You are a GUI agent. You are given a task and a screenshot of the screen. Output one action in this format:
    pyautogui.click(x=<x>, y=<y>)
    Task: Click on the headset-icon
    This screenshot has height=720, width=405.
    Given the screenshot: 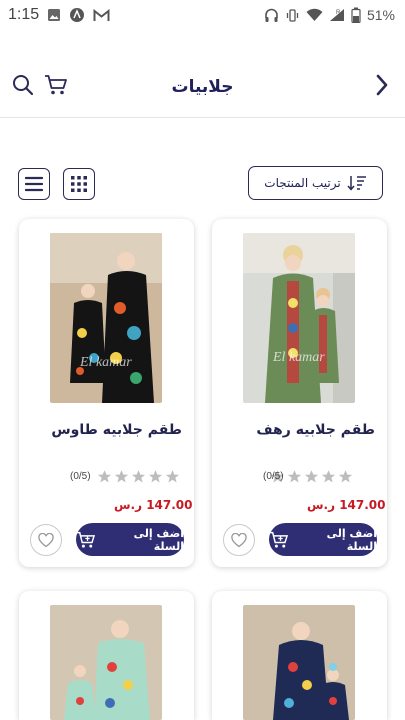 What is the action you would take?
    pyautogui.click(x=271, y=15)
    